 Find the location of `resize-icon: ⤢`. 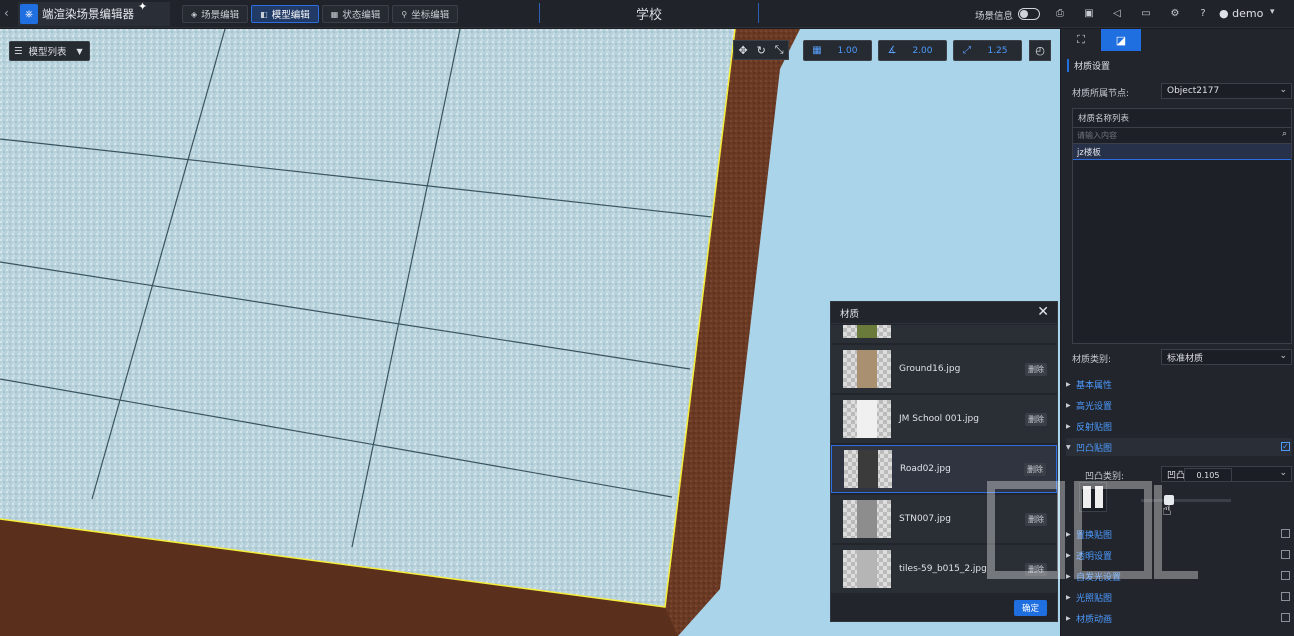

resize-icon: ⤢ is located at coordinates (967, 50).